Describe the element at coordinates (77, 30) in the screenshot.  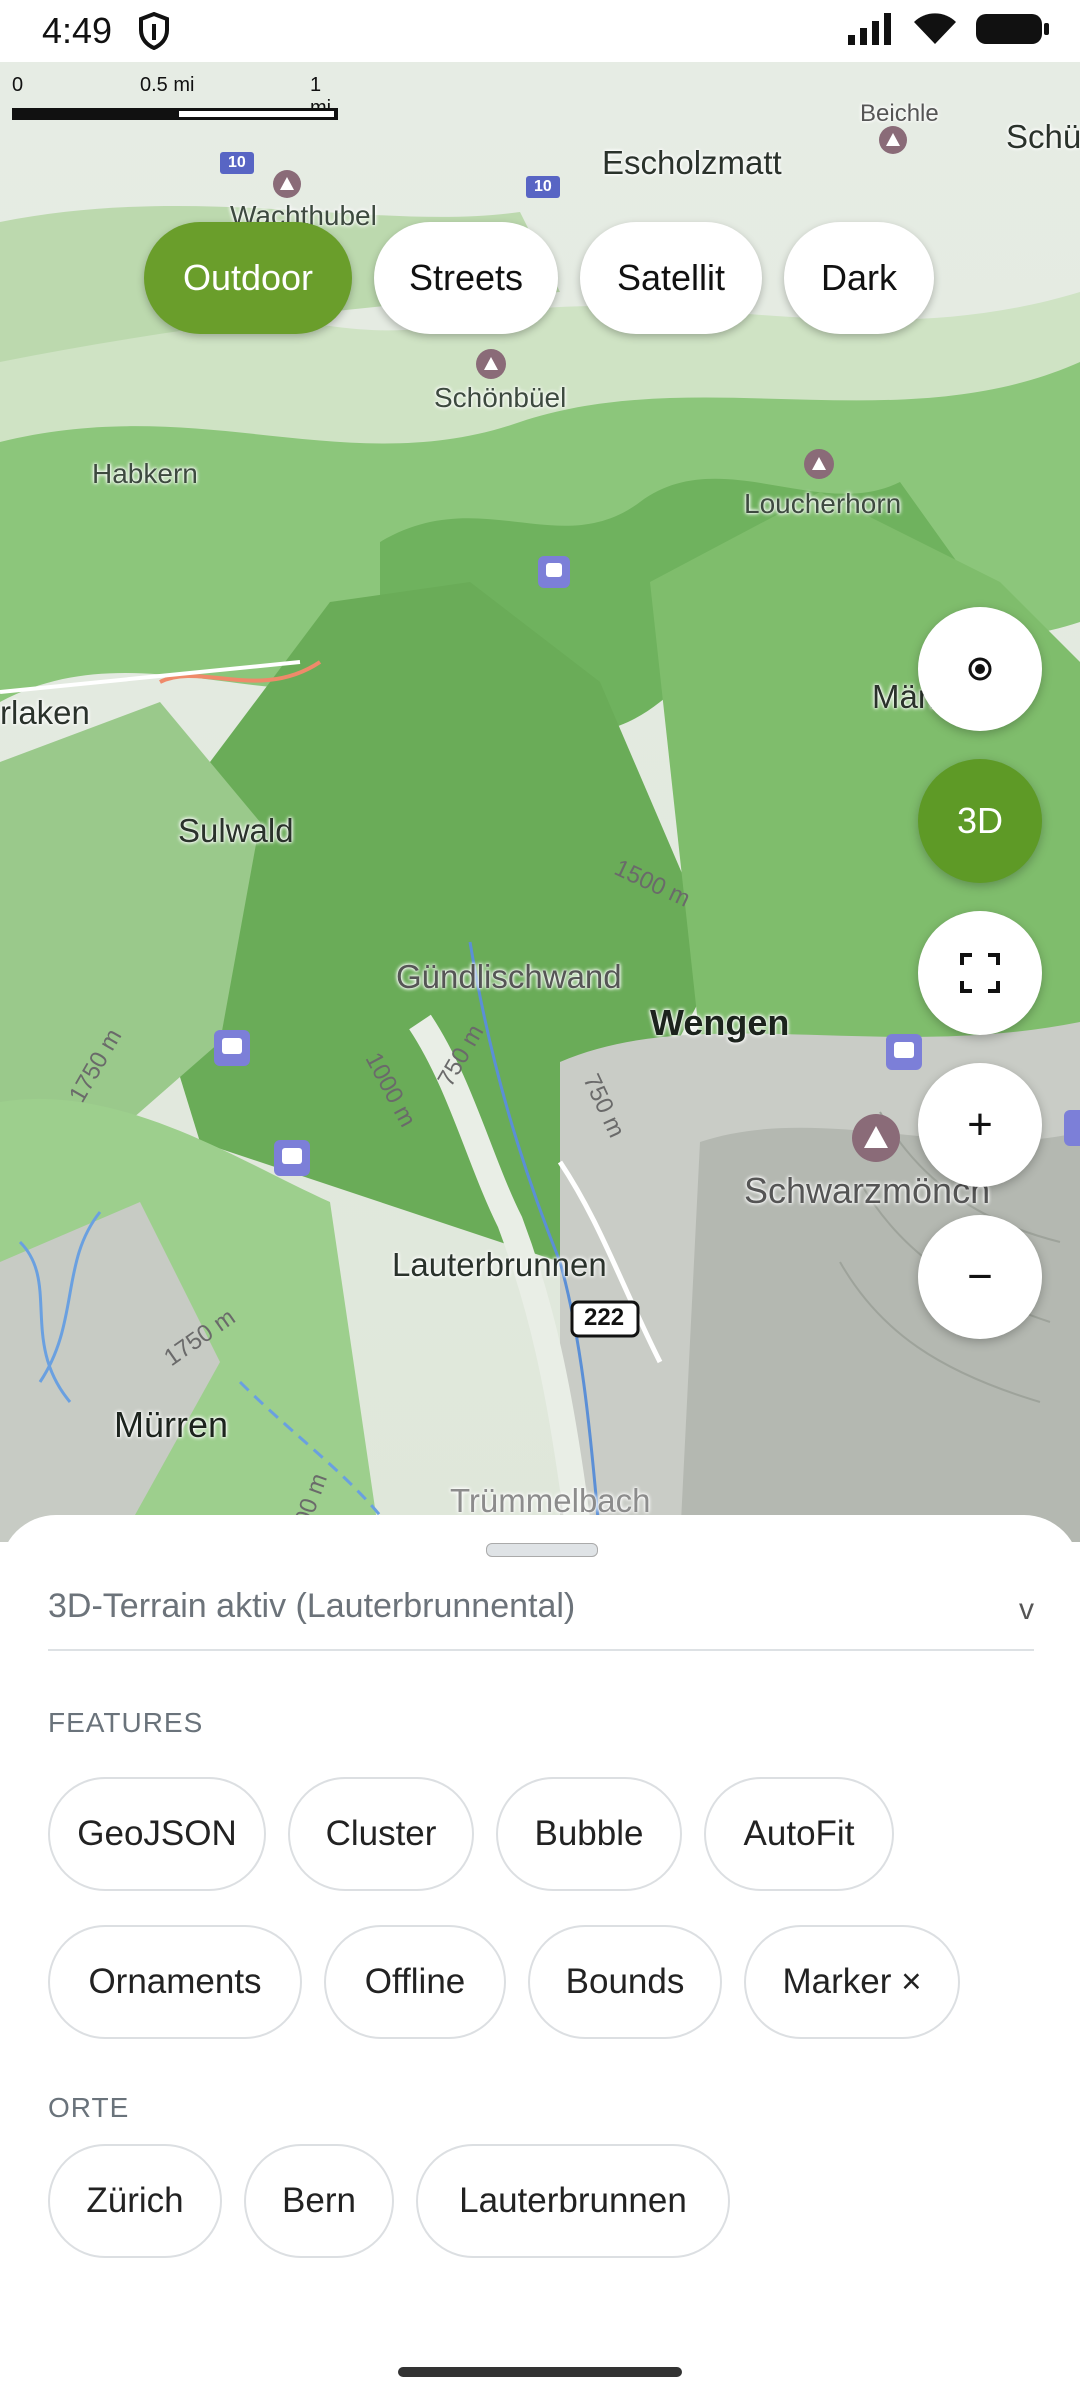
I see `status-time: 4:49` at that location.